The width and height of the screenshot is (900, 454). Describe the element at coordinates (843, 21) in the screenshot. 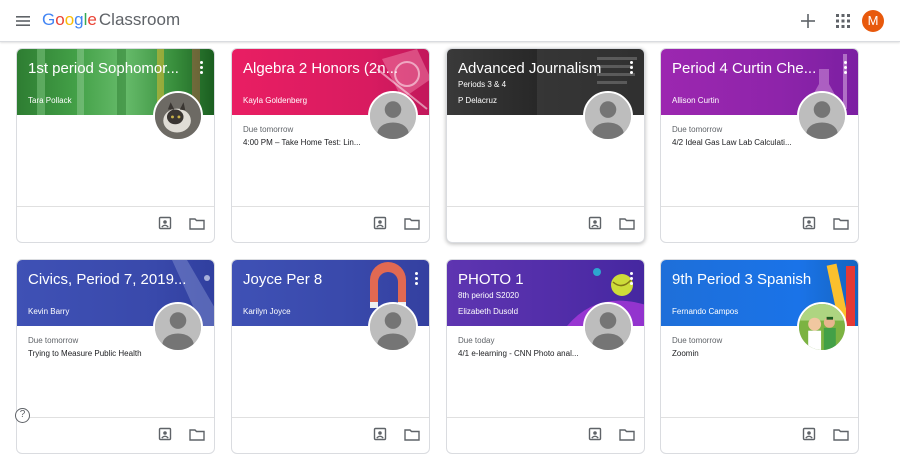

I see `apps-grid-icon` at that location.